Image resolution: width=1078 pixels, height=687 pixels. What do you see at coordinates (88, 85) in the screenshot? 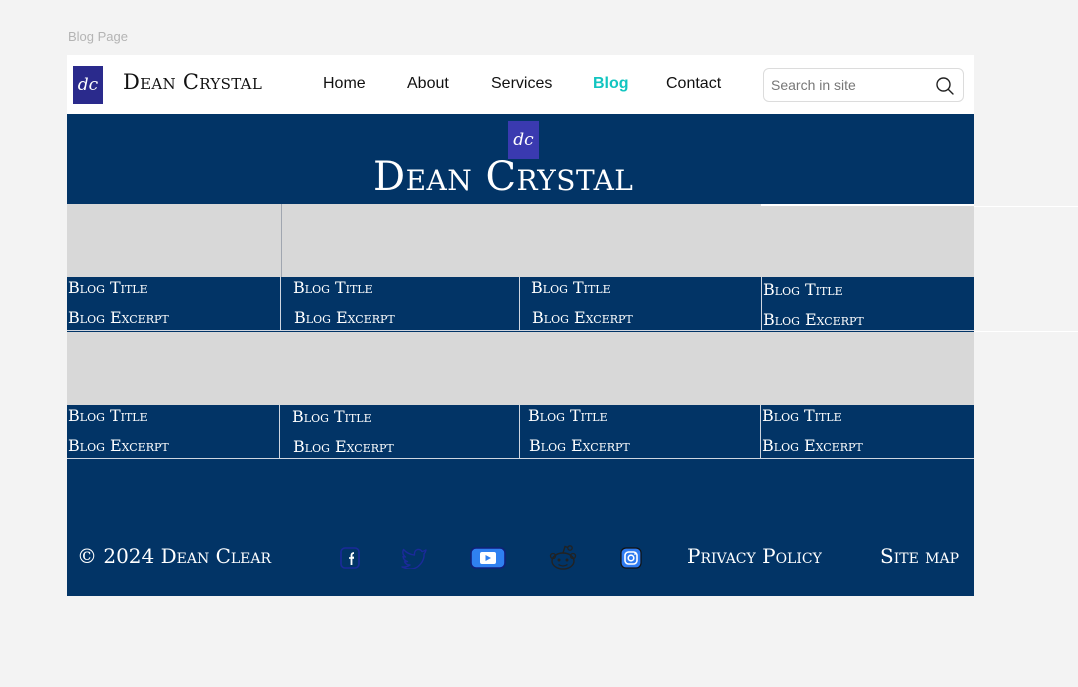
I see `site-logo: dc` at bounding box center [88, 85].